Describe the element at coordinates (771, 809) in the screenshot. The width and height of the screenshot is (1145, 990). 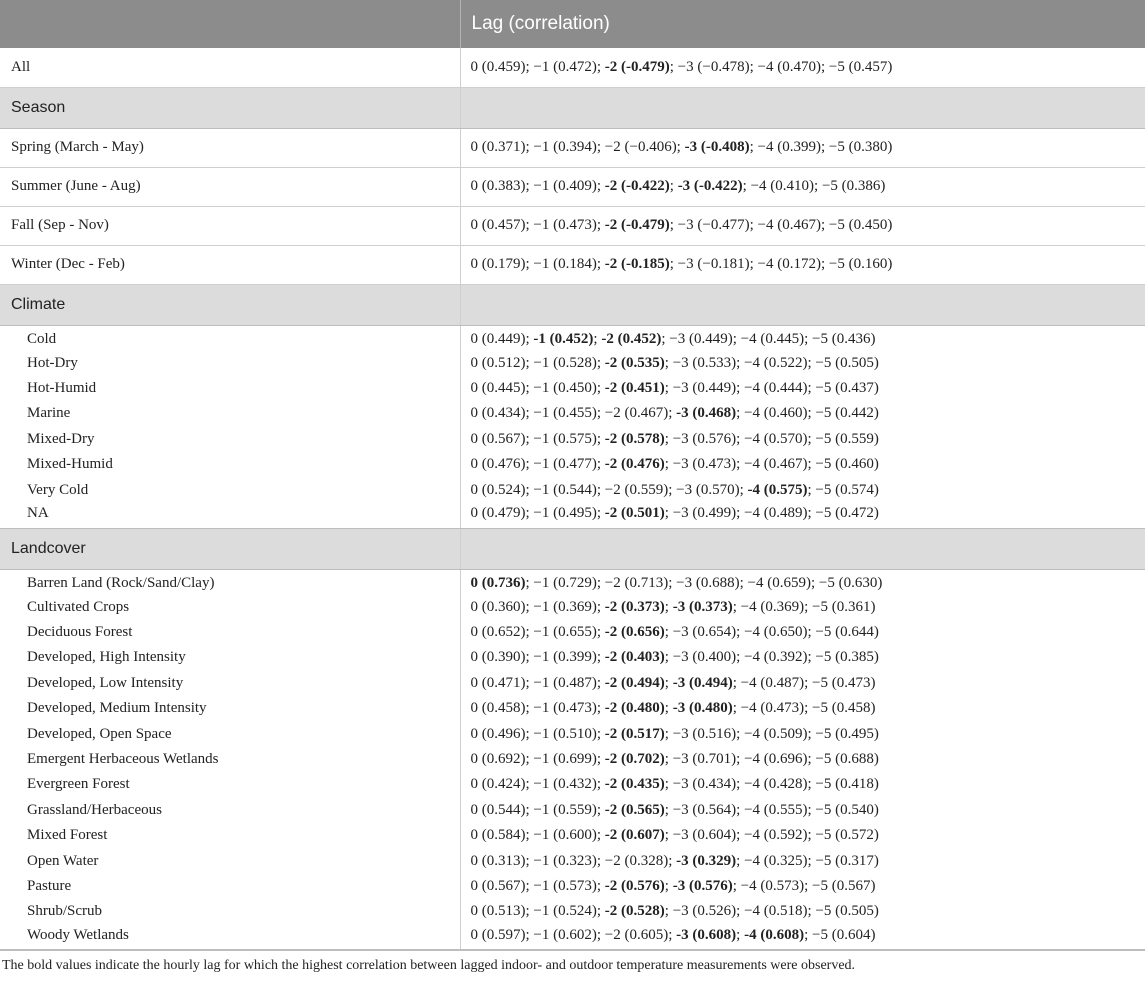
I see `lag-value-text: ; −3 (0.564); −4 (0.555); −5 (0.540)` at that location.